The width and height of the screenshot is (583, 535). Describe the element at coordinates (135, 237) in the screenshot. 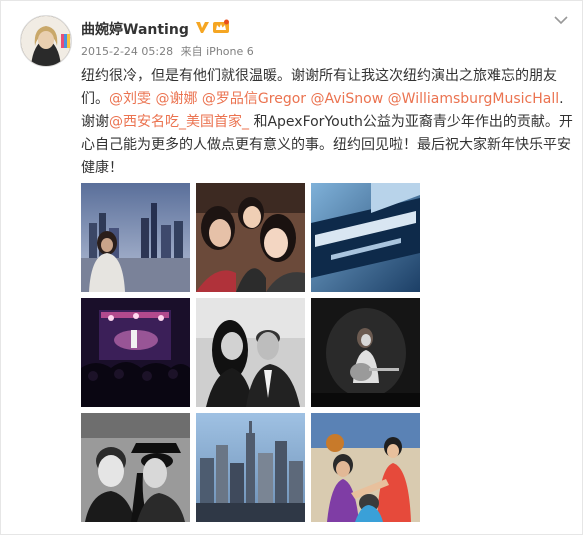

I see `photo-city-skyline-woman` at that location.